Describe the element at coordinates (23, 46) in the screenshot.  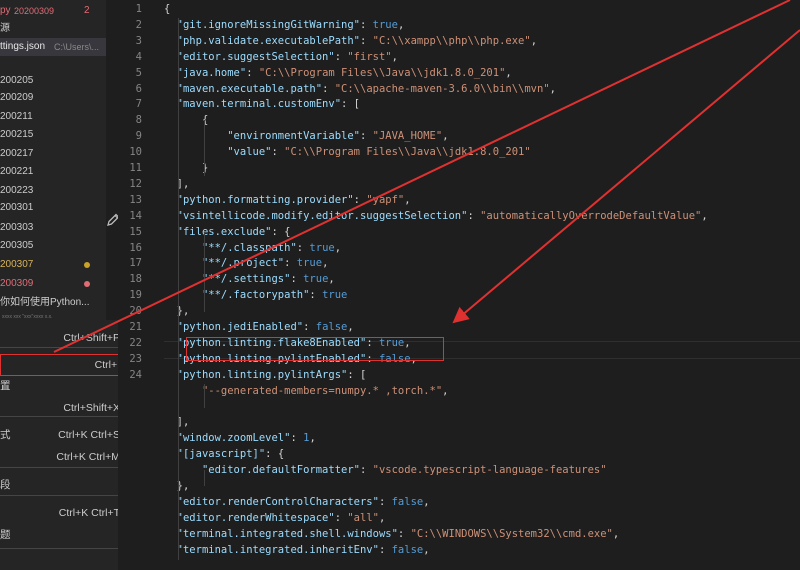
I see `sidebar-item-label: ttings.json` at that location.